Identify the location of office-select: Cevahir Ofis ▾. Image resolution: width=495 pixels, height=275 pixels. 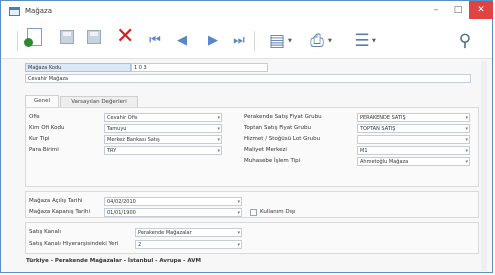
(163, 117).